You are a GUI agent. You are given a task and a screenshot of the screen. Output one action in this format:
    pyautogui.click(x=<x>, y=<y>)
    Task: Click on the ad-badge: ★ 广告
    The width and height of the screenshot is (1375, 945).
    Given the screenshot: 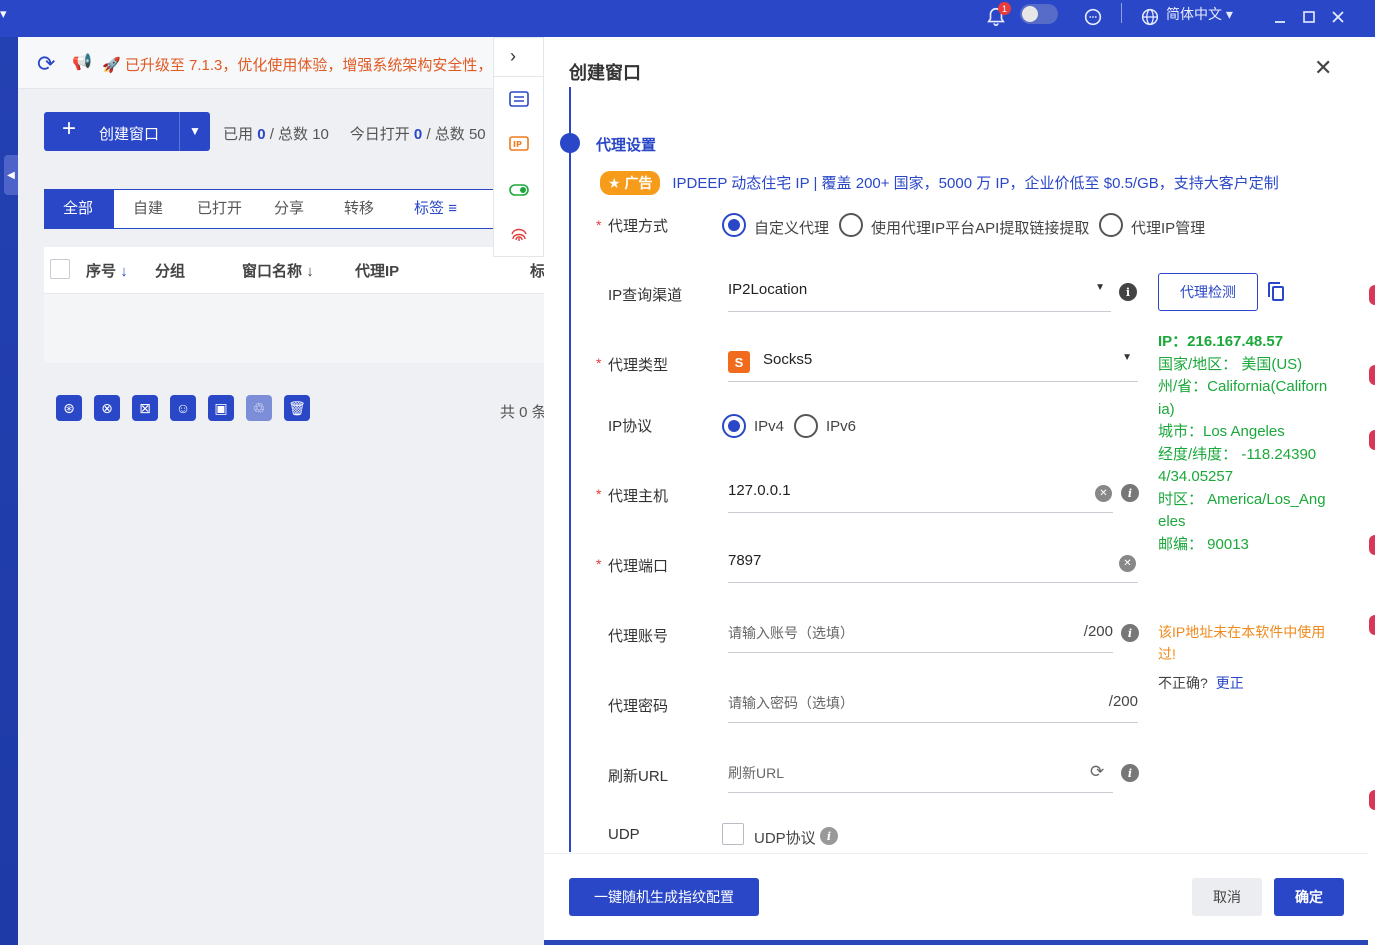 What is the action you would take?
    pyautogui.click(x=630, y=183)
    